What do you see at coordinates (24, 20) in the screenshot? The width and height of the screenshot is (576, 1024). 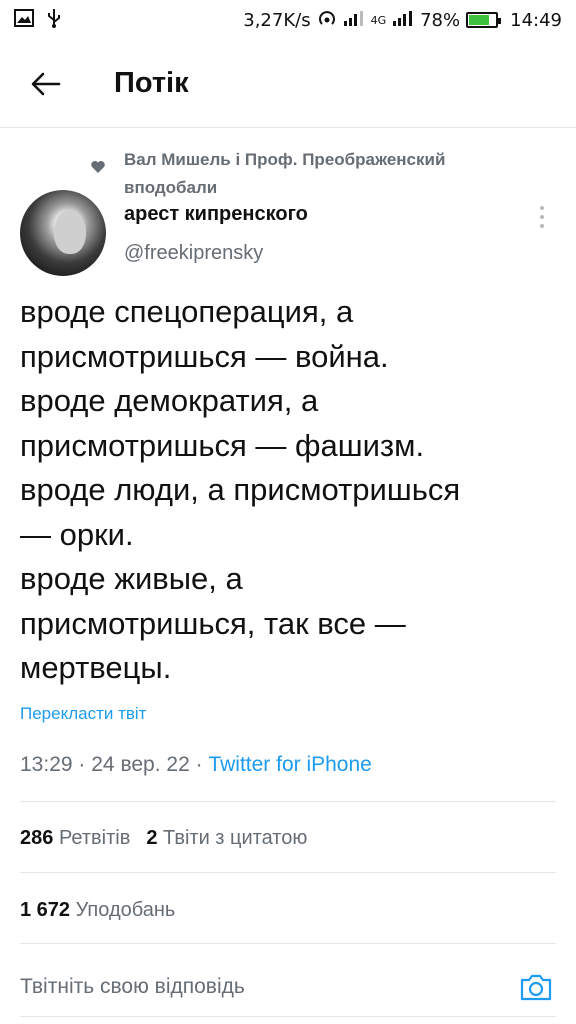 I see `image-notification-icon` at bounding box center [24, 20].